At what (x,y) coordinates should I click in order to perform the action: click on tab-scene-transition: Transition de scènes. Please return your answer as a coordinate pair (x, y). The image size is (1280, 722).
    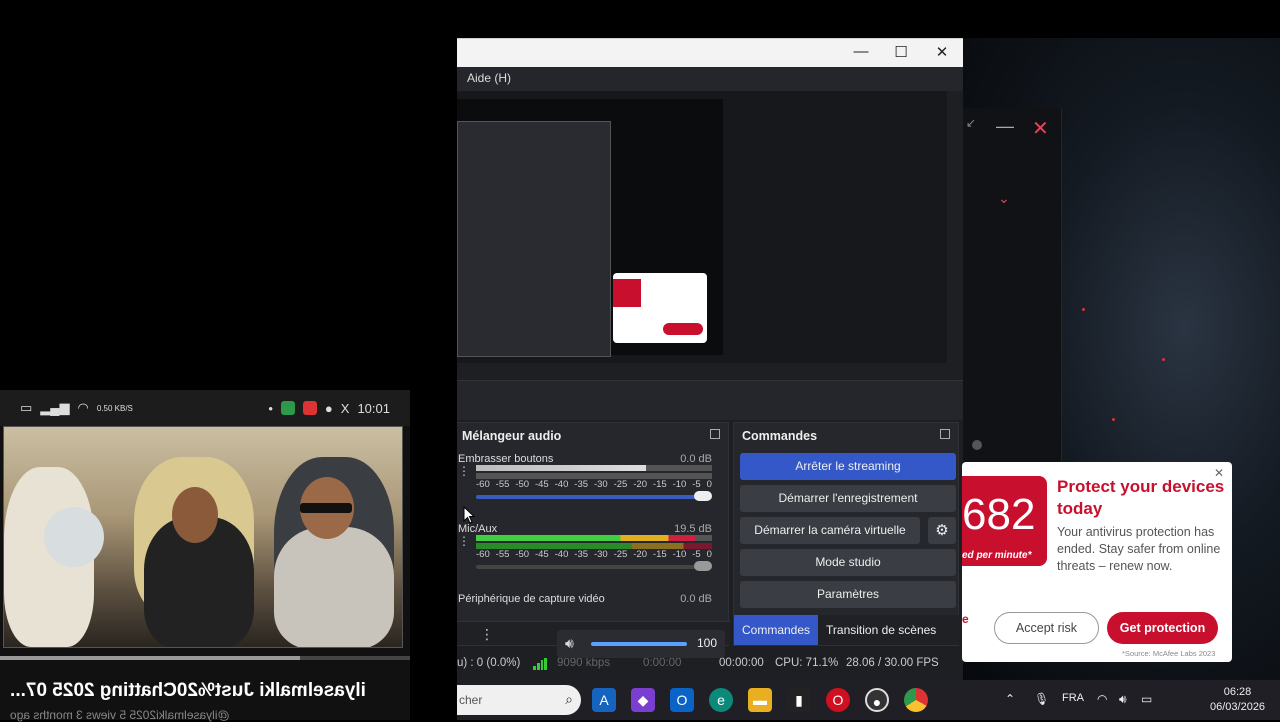
    Looking at the image, I should click on (881, 630).